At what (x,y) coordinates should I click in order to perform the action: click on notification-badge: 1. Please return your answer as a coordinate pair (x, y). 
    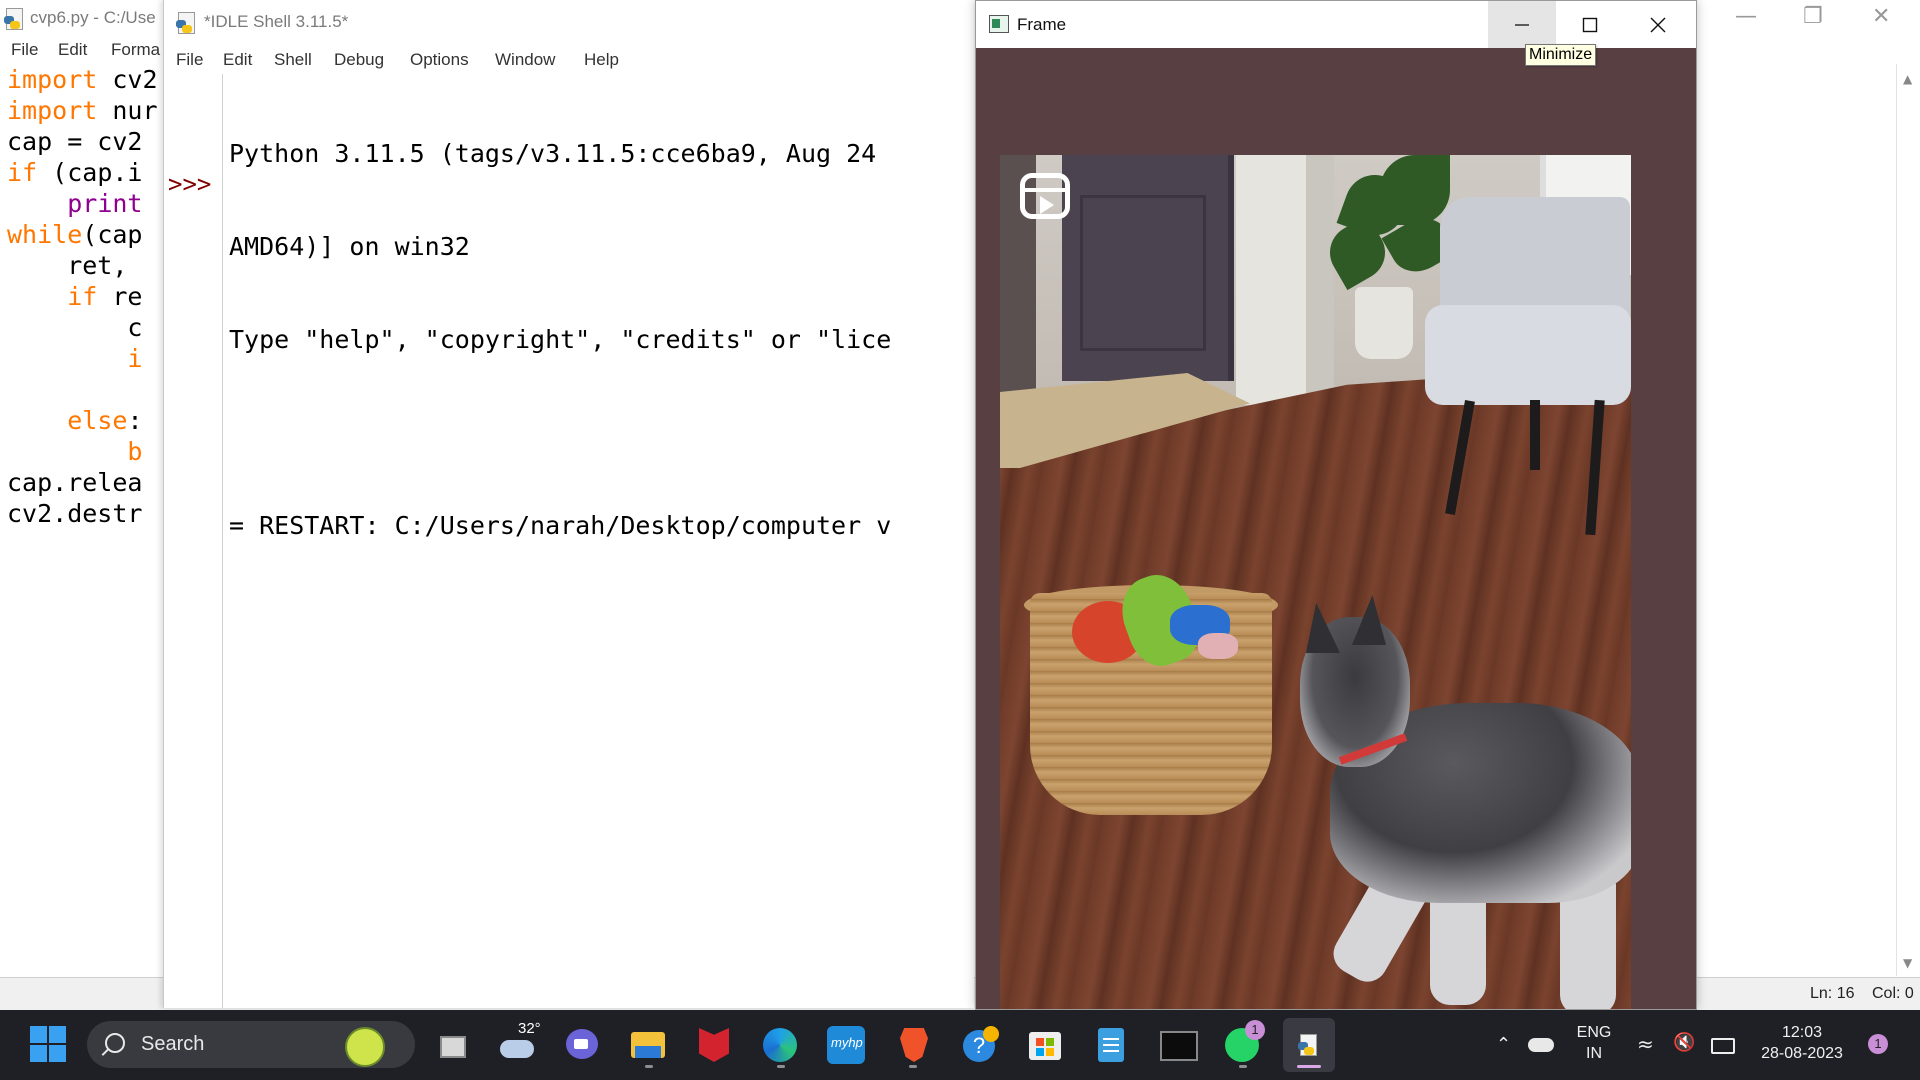
    Looking at the image, I should click on (1878, 1044).